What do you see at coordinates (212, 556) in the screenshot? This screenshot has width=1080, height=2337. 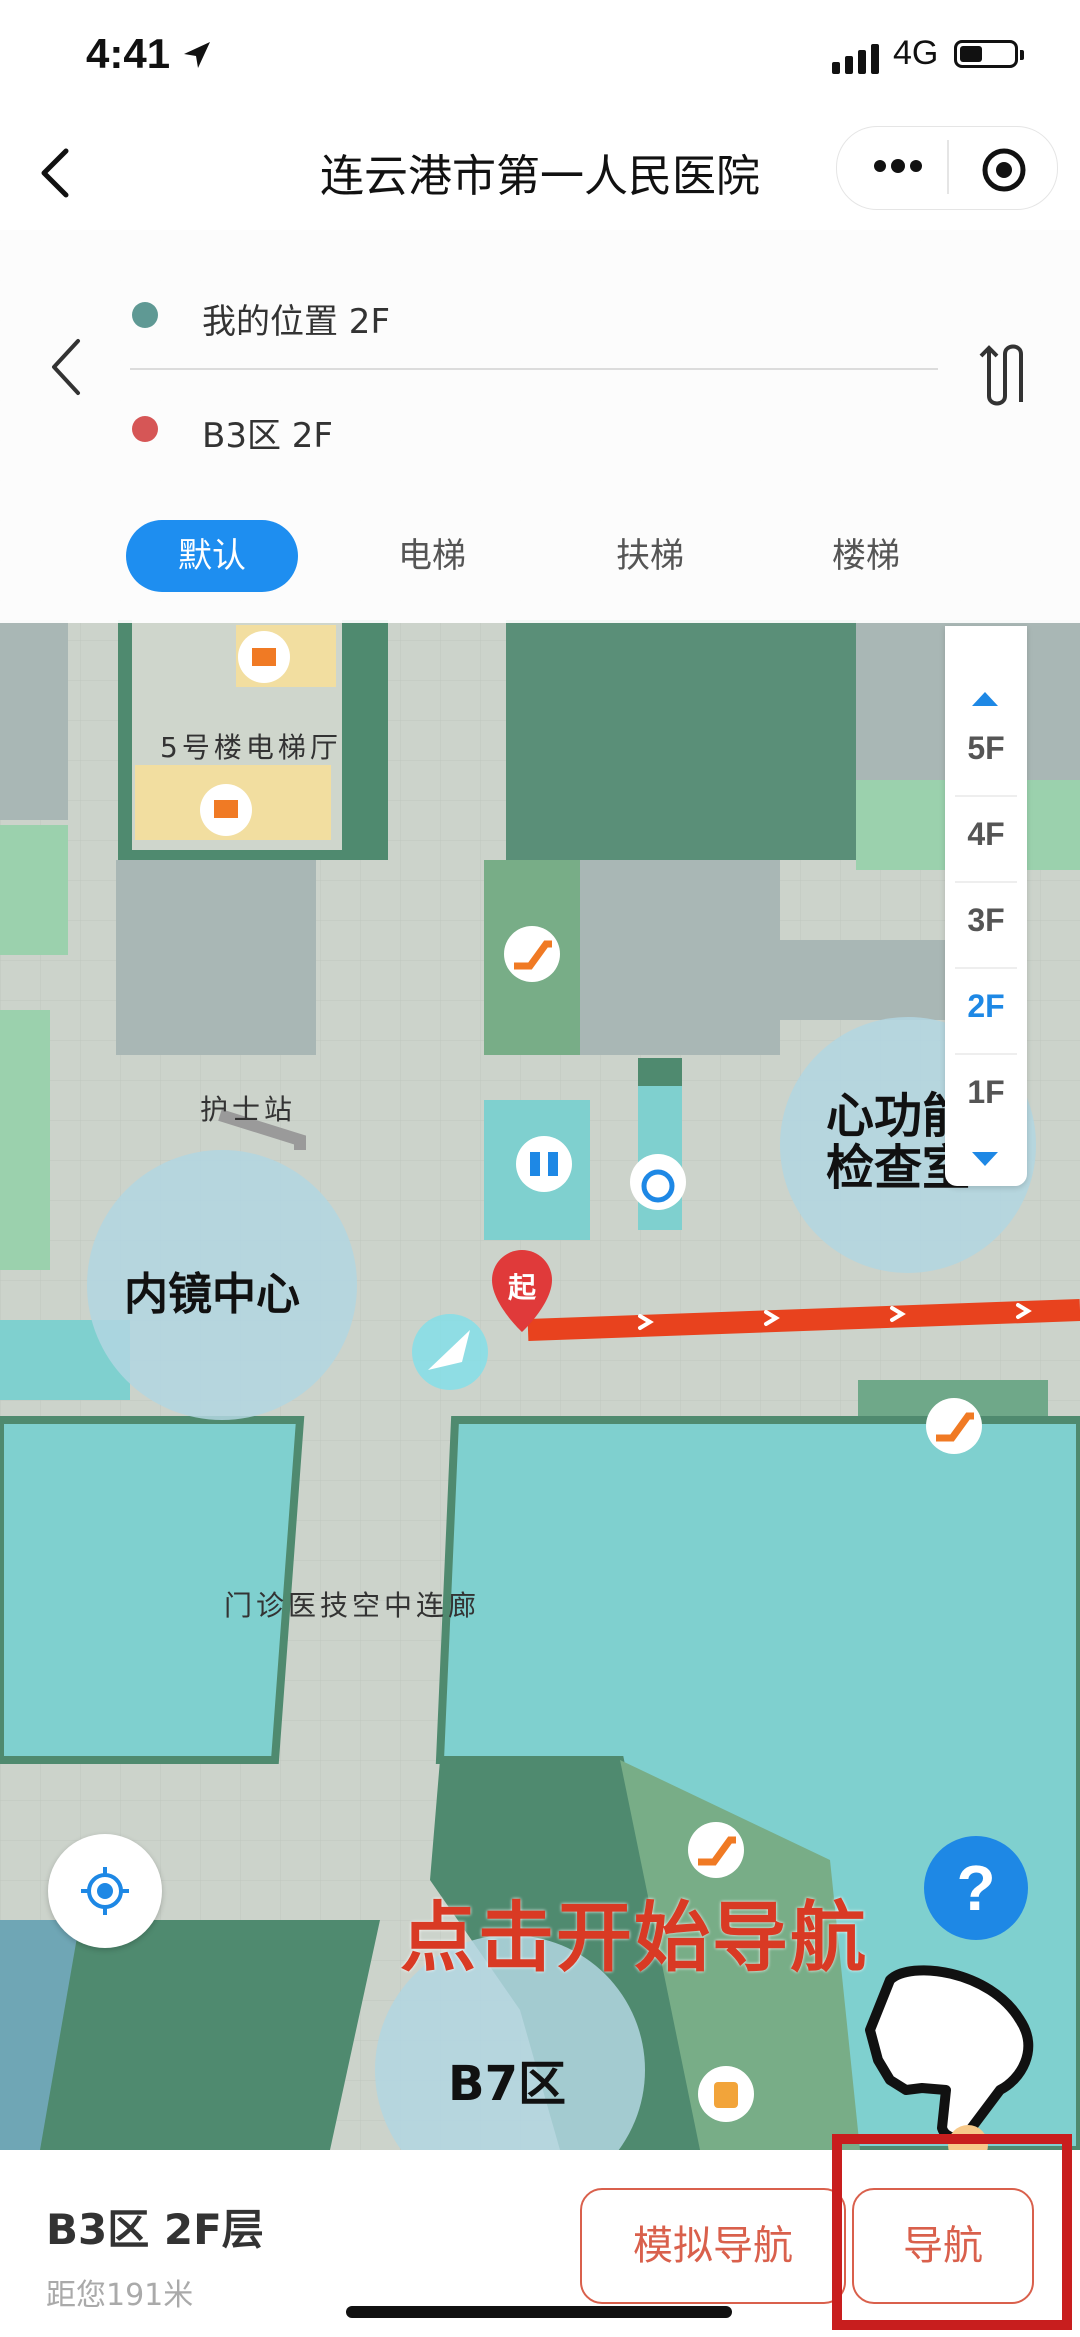 I see `mode-default-tab: 默认` at bounding box center [212, 556].